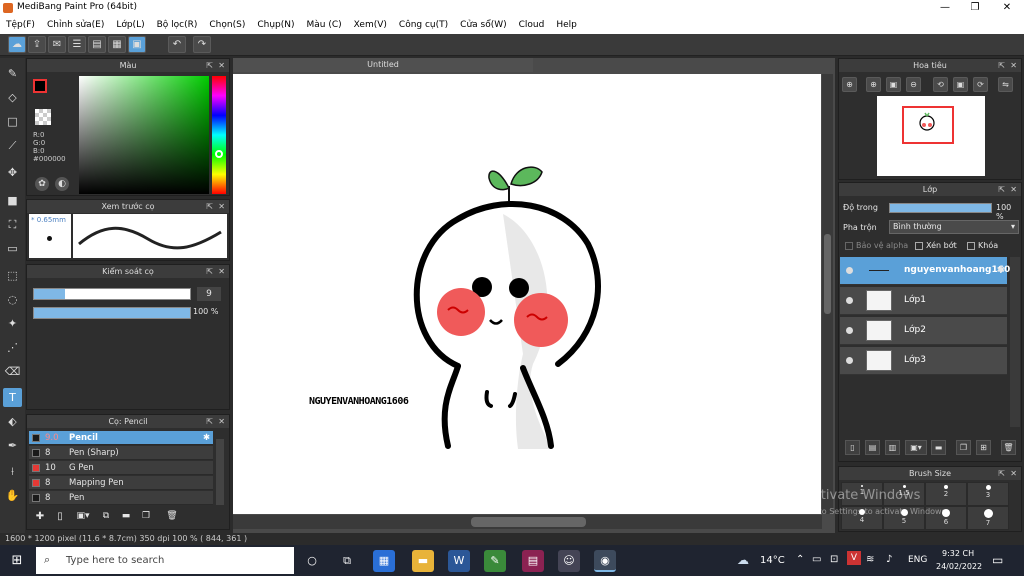  What do you see at coordinates (121, 453) in the screenshot?
I see `brush-item-pen-sharp: 8 Pen (Sharp)` at bounding box center [121, 453].